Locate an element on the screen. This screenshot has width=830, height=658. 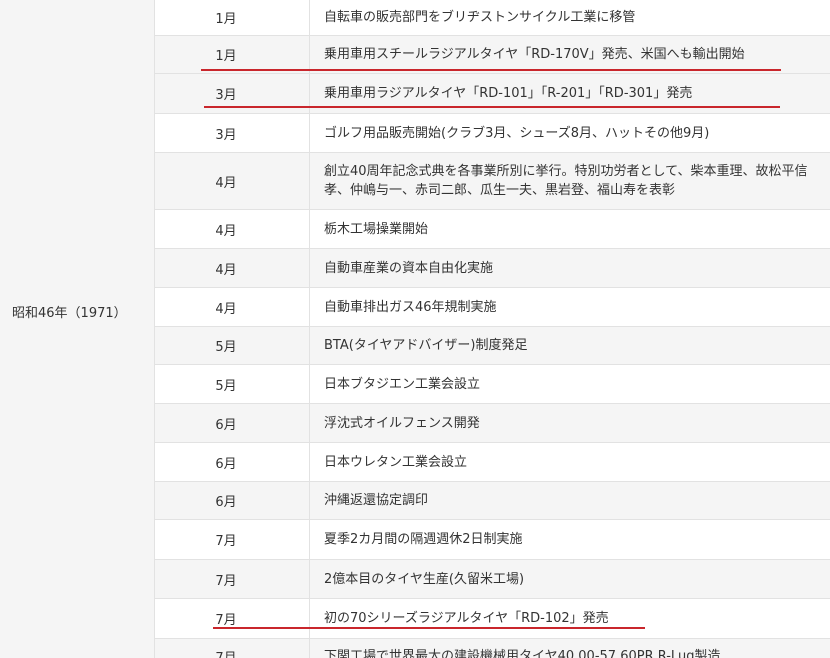
table-row: 7月 夏季2カ月間の隔週週休2日制実施 is located at coordinates (492, 540).